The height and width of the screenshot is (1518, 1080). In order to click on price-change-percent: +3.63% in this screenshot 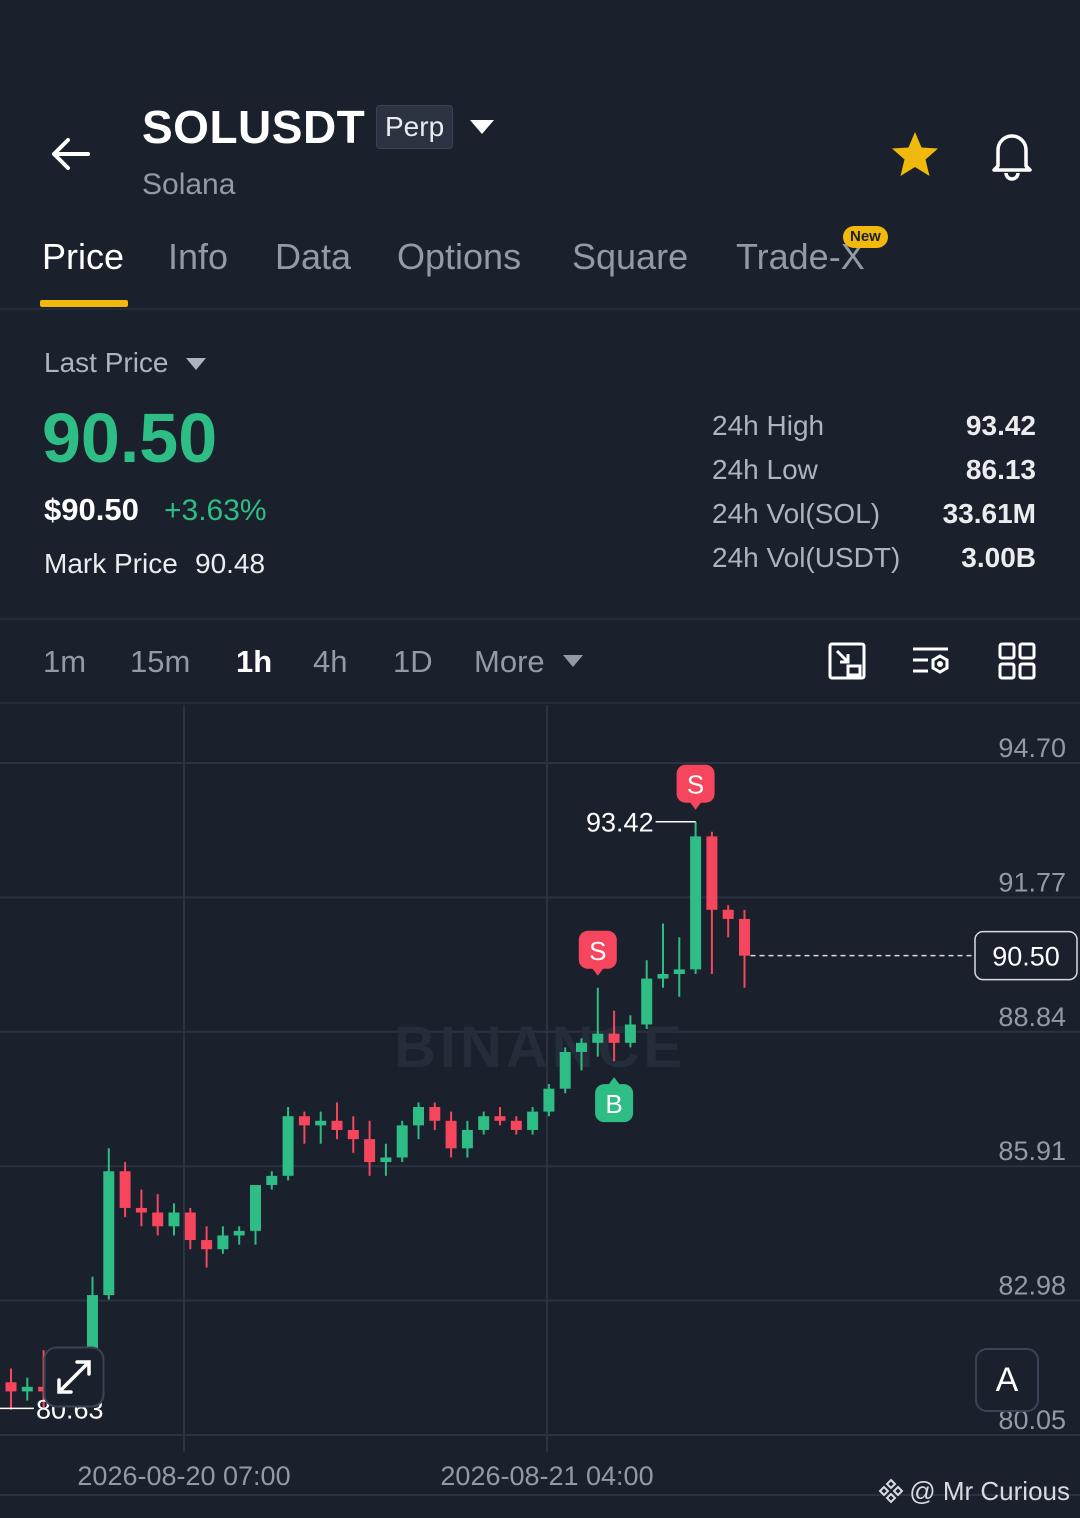, I will do `click(215, 510)`.